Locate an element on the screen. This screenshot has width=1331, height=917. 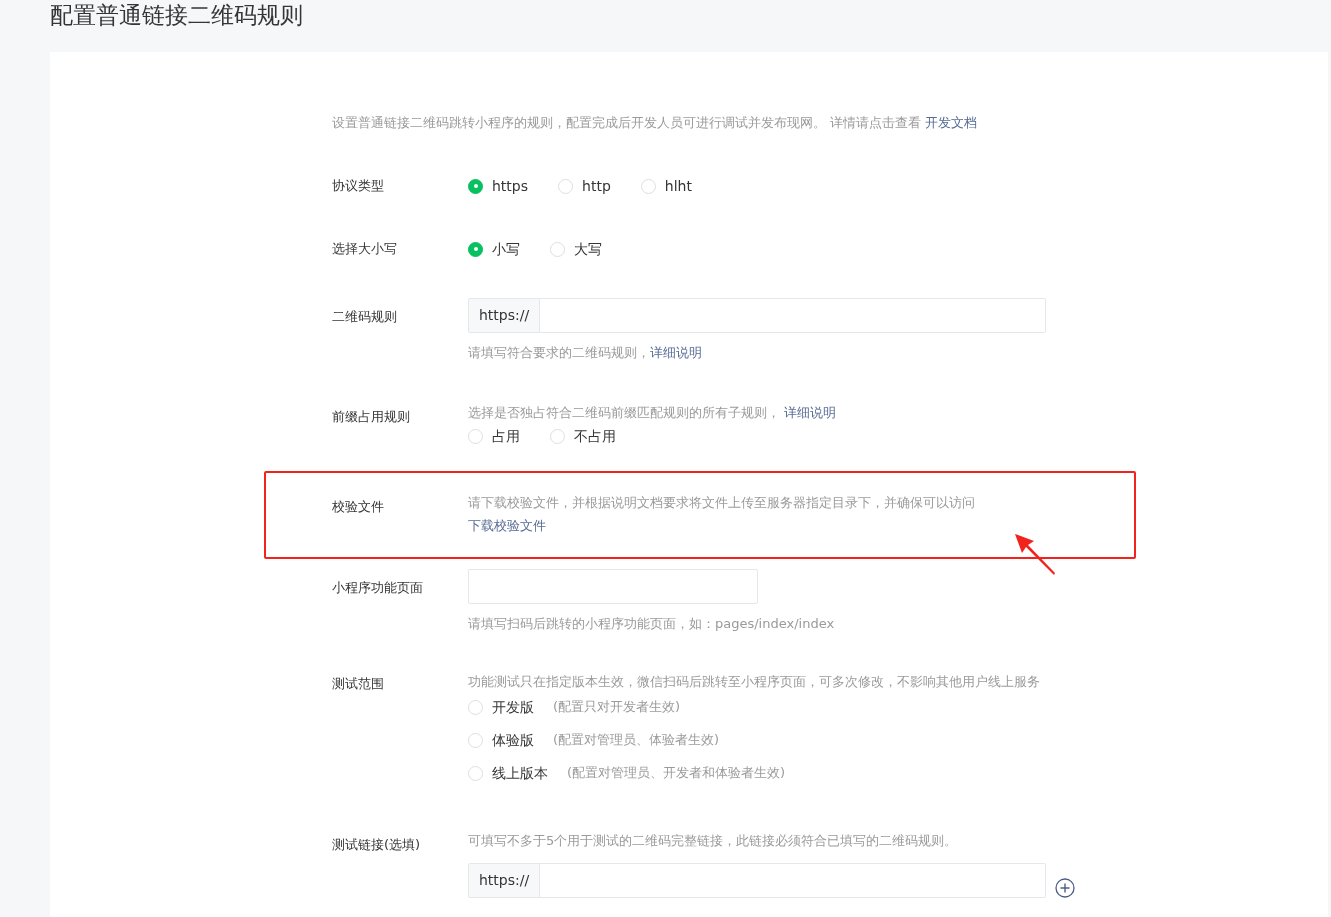
option-description: (配置只对开发者生效) is located at coordinates (617, 707).